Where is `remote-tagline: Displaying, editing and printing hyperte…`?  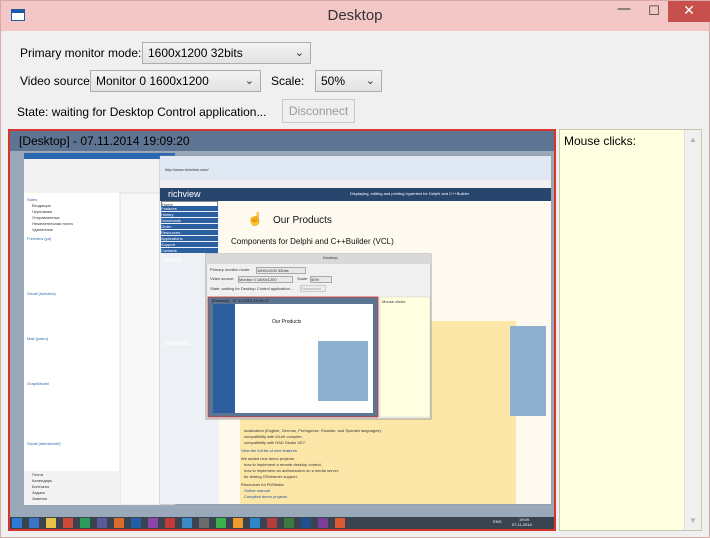 remote-tagline: Displaying, editing and printing hyperte… is located at coordinates (410, 193).